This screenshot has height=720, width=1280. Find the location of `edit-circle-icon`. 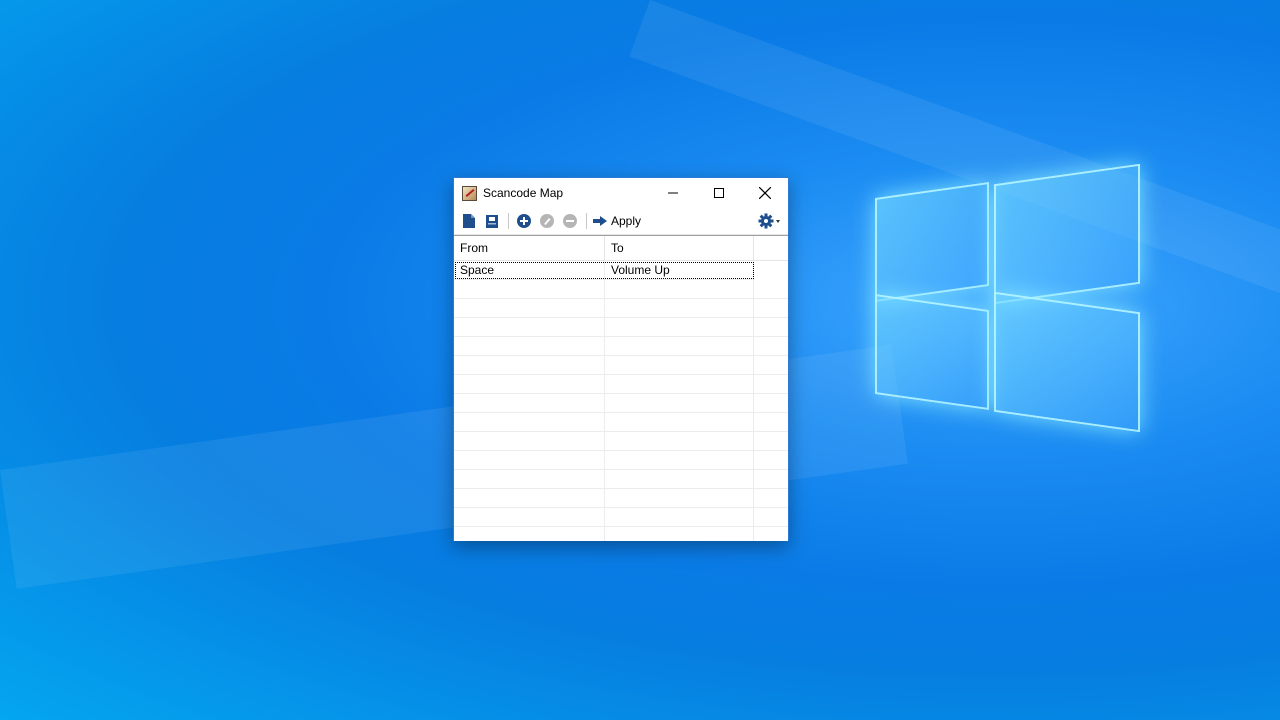

edit-circle-icon is located at coordinates (547, 221).